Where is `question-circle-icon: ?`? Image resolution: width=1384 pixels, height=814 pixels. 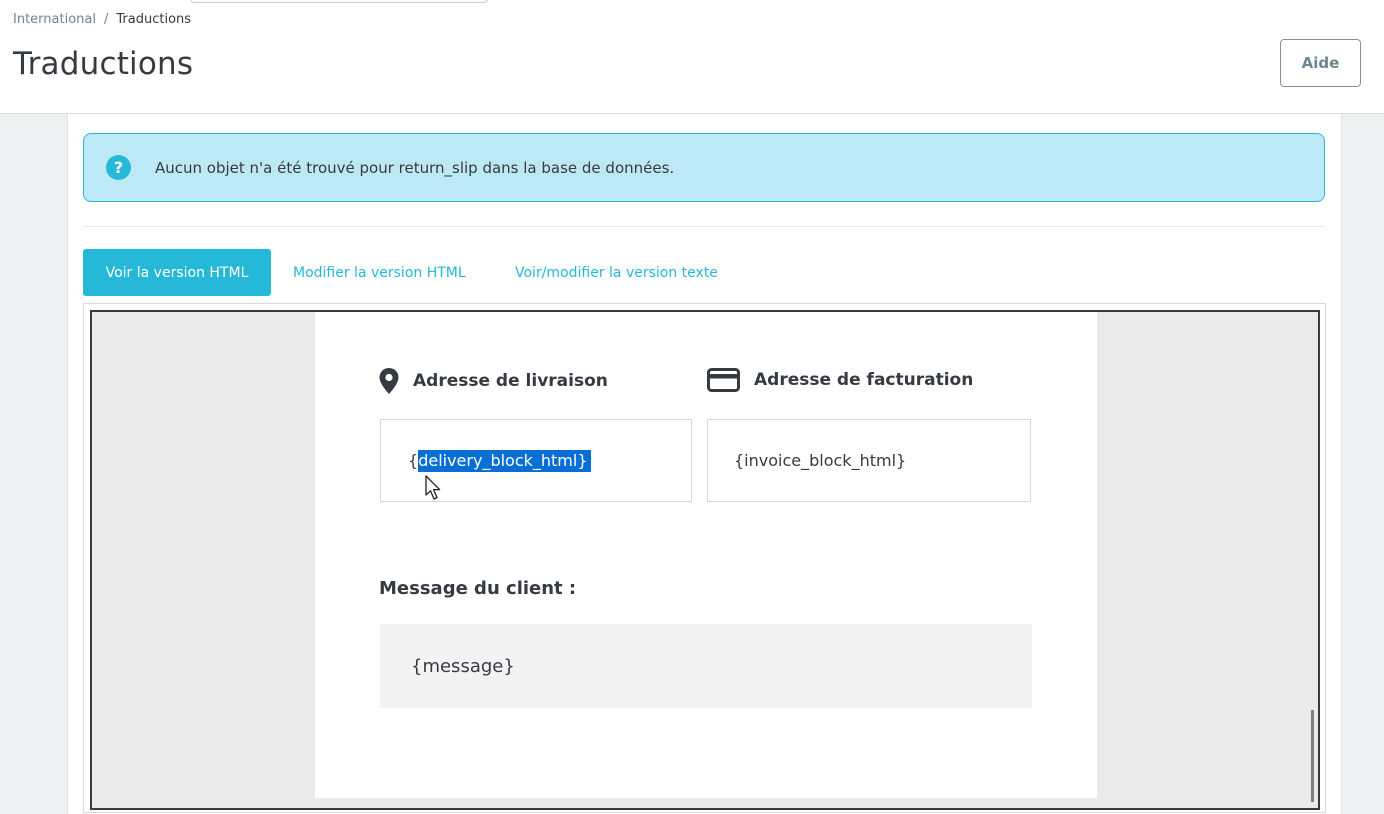
question-circle-icon: ? is located at coordinates (118, 167).